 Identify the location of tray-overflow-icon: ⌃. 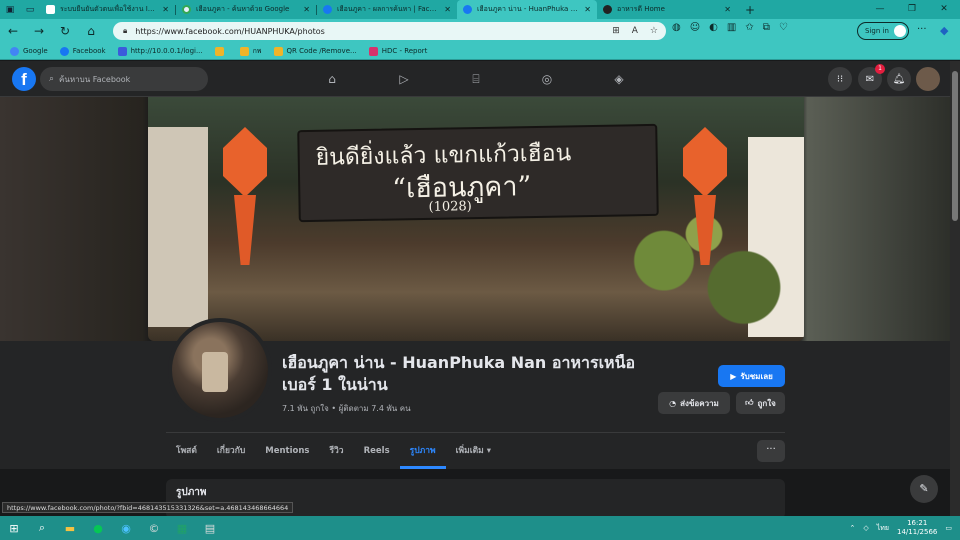
(853, 528).